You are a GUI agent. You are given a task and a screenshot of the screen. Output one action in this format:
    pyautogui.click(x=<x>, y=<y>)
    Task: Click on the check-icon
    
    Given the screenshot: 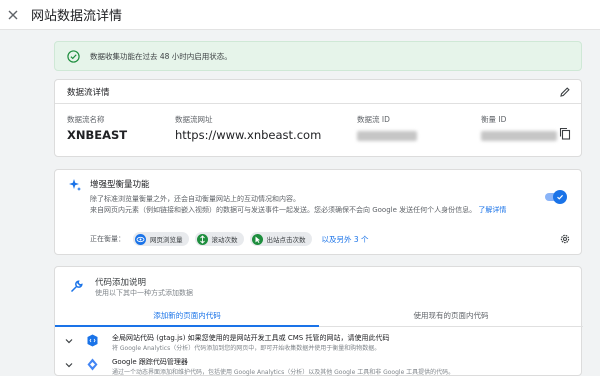 What is the action you would take?
    pyautogui.click(x=560, y=197)
    